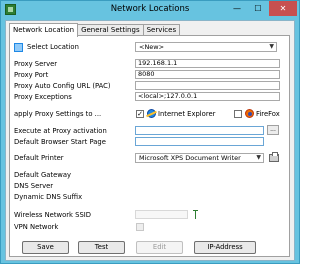  I want to click on dns-suffix-label: Dynamic DNS Suffix, so click(48, 197).